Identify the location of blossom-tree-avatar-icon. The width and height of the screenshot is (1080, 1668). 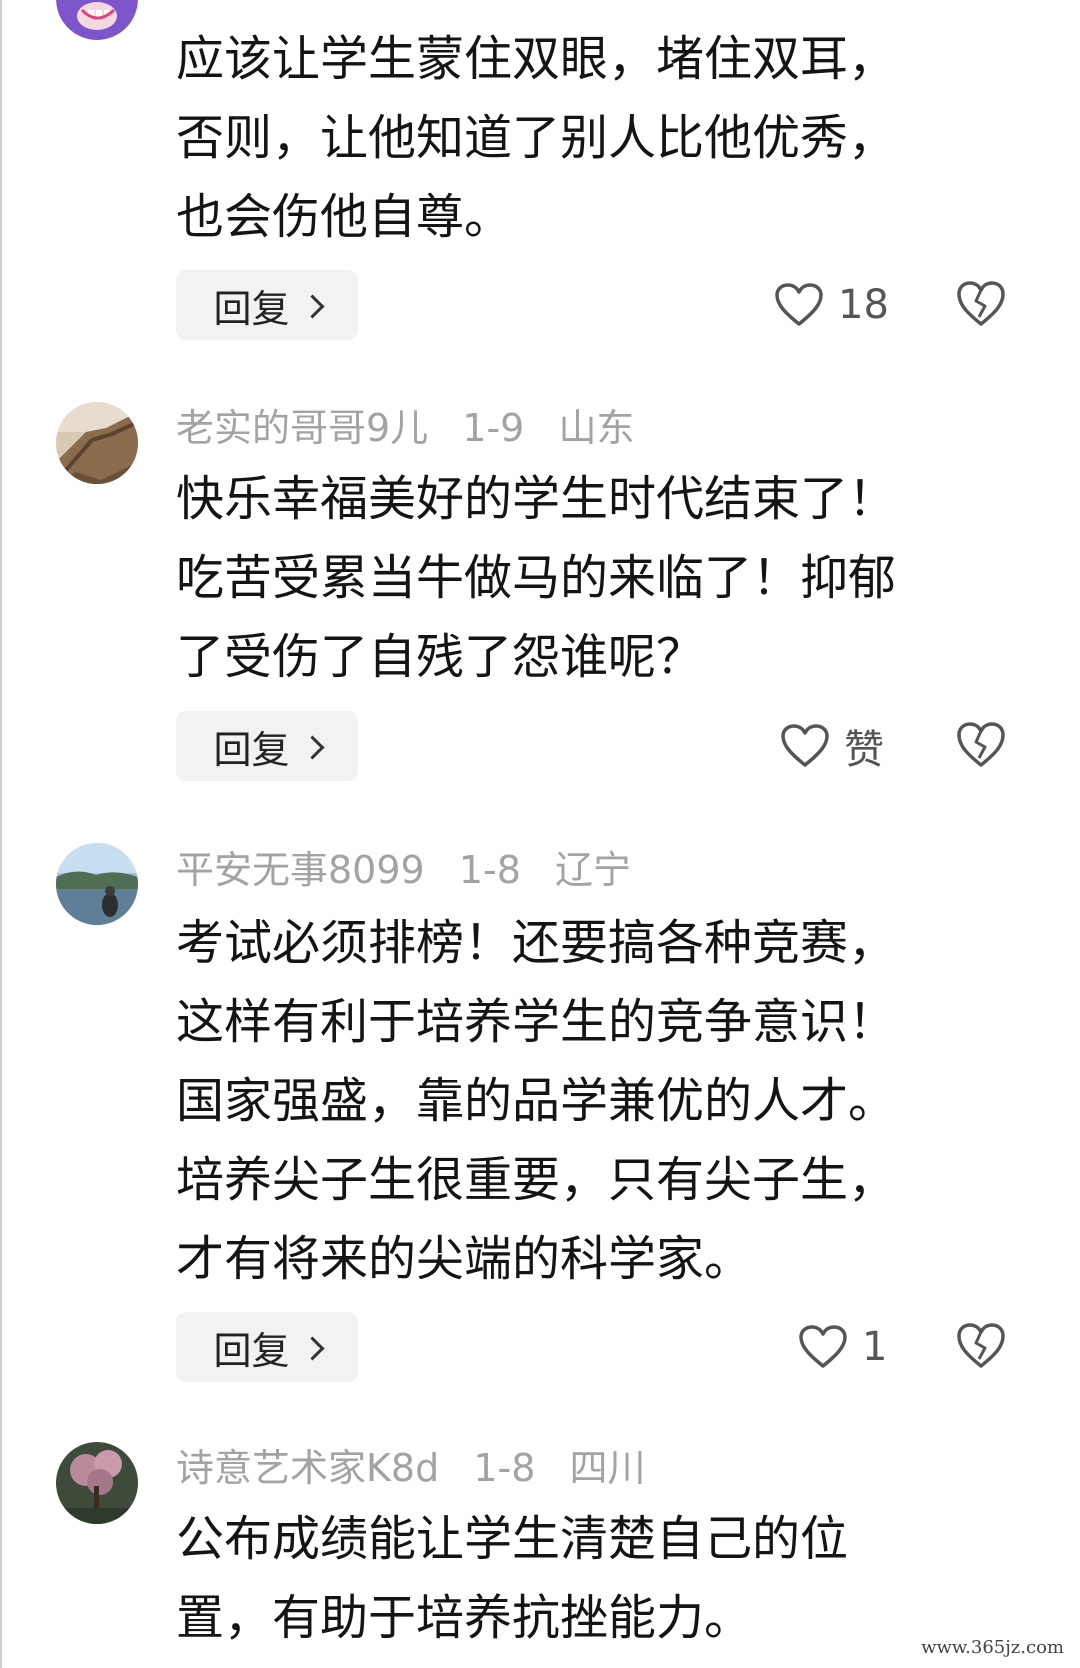
(97, 1483).